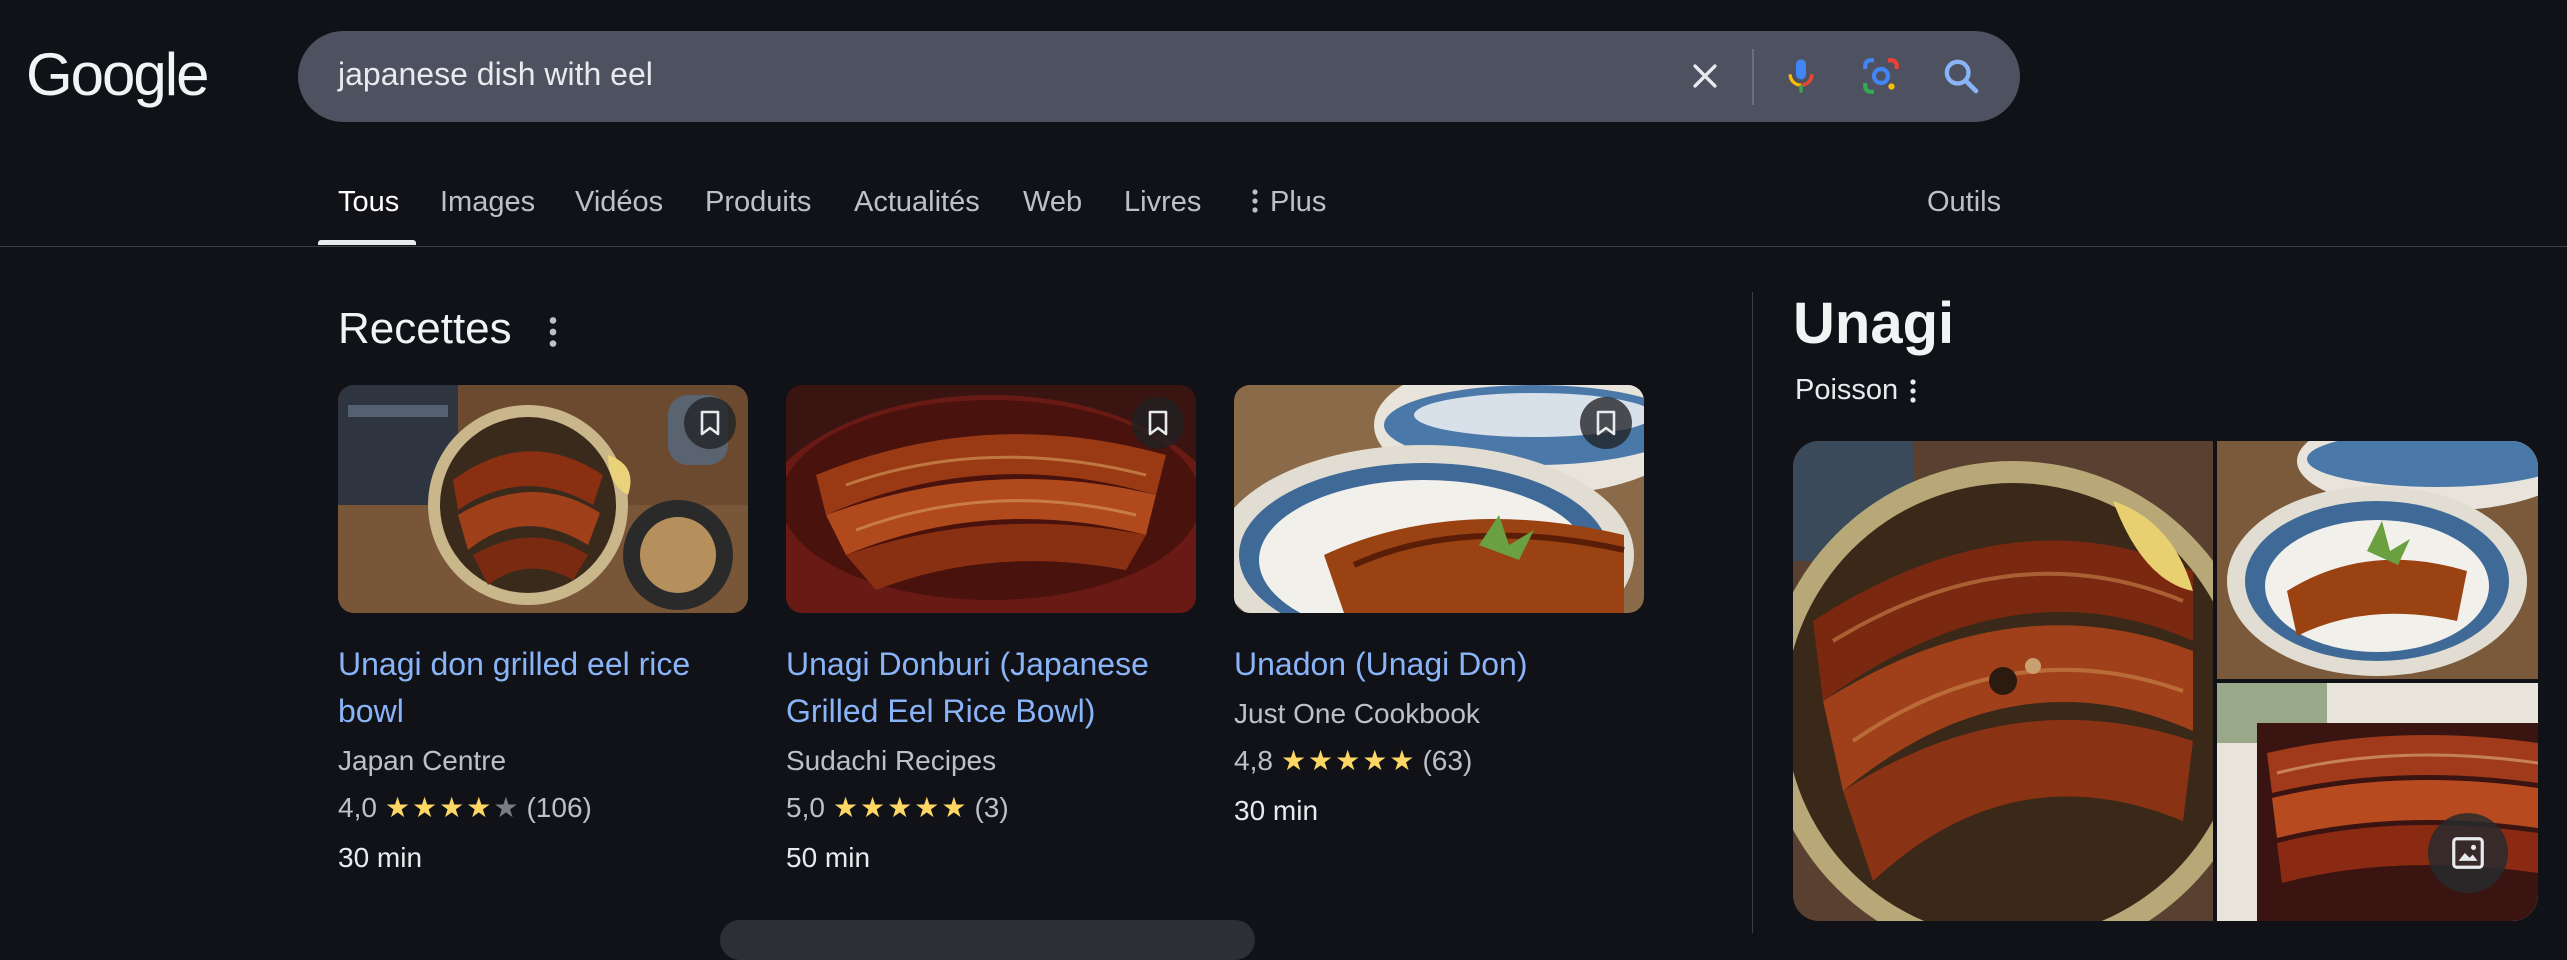  I want to click on gallery-image-main, so click(2003, 681).